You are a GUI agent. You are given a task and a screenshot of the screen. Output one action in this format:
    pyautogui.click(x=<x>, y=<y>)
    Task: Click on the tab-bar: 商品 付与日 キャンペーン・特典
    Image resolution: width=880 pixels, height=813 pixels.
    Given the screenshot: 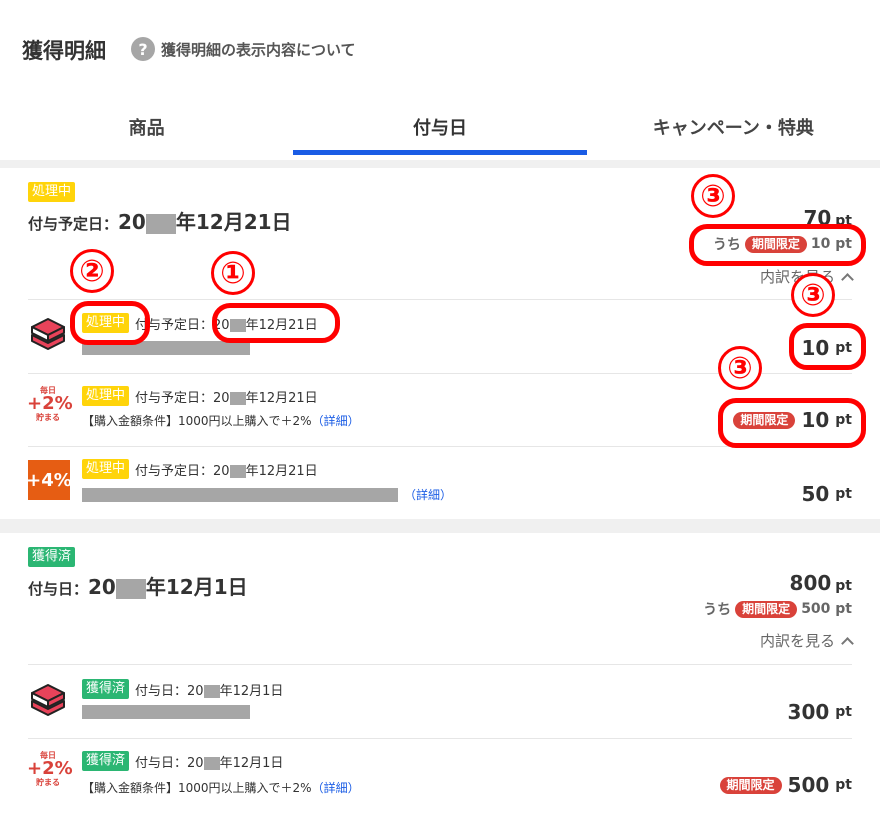 What is the action you would take?
    pyautogui.click(x=440, y=127)
    